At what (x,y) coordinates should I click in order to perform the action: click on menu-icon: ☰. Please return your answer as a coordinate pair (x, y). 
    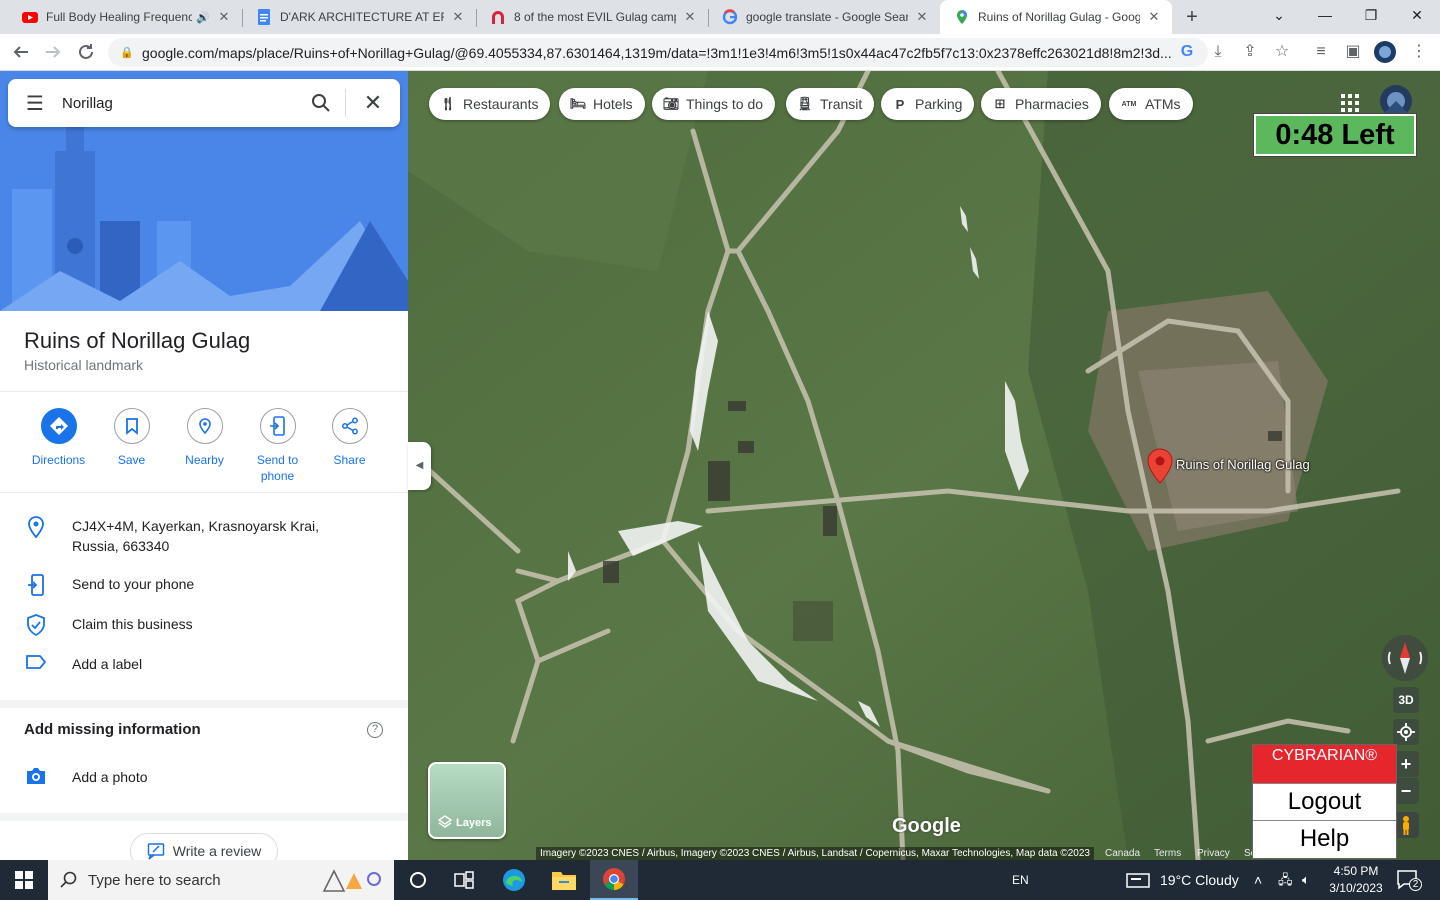
    Looking at the image, I should click on (35, 103).